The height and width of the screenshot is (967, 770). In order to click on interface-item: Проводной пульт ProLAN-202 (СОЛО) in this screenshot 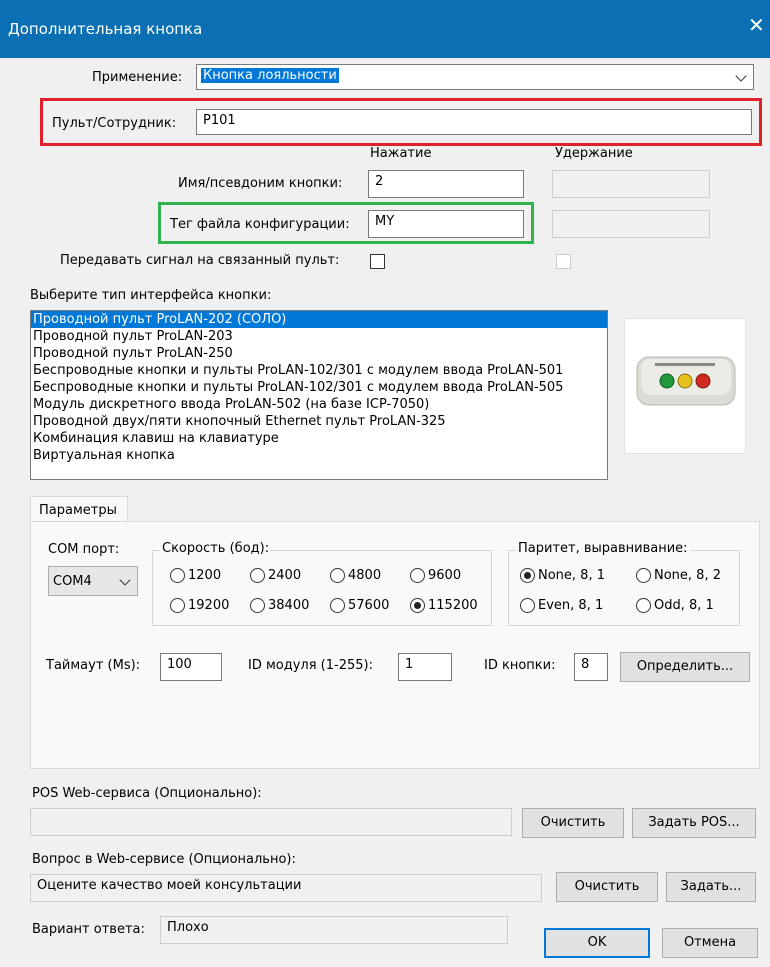, I will do `click(319, 319)`.